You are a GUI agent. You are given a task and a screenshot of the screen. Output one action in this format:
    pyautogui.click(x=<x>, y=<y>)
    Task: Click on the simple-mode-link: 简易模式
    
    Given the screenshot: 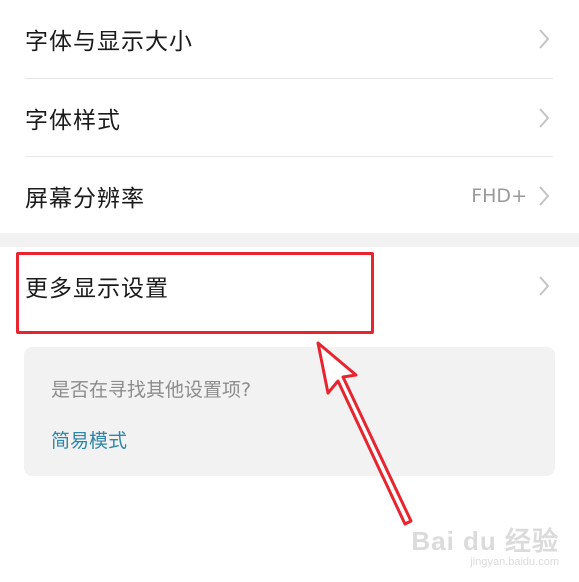 What is the action you would take?
    pyautogui.click(x=89, y=439)
    